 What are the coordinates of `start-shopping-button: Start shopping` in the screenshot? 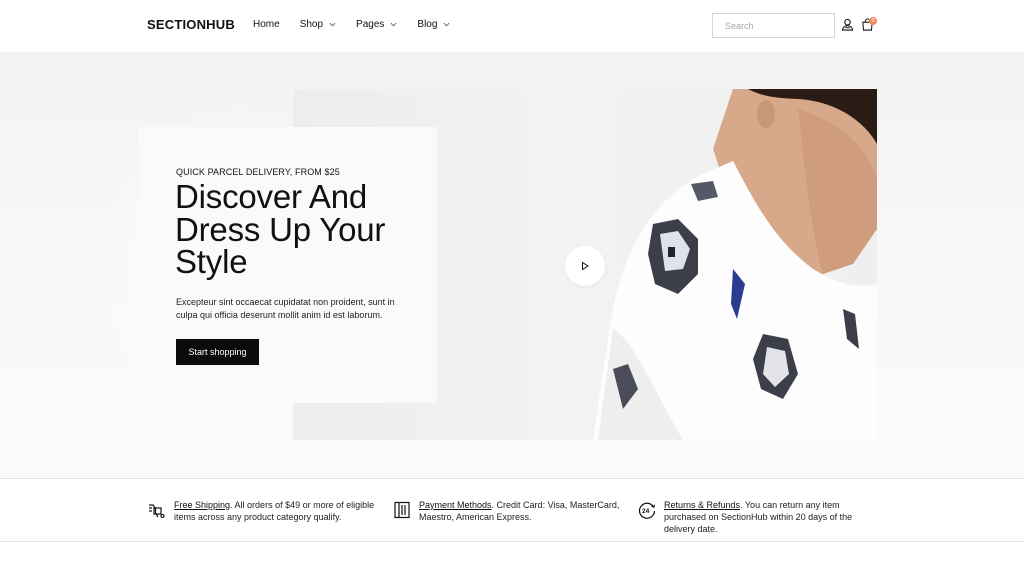 It's located at (217, 352).